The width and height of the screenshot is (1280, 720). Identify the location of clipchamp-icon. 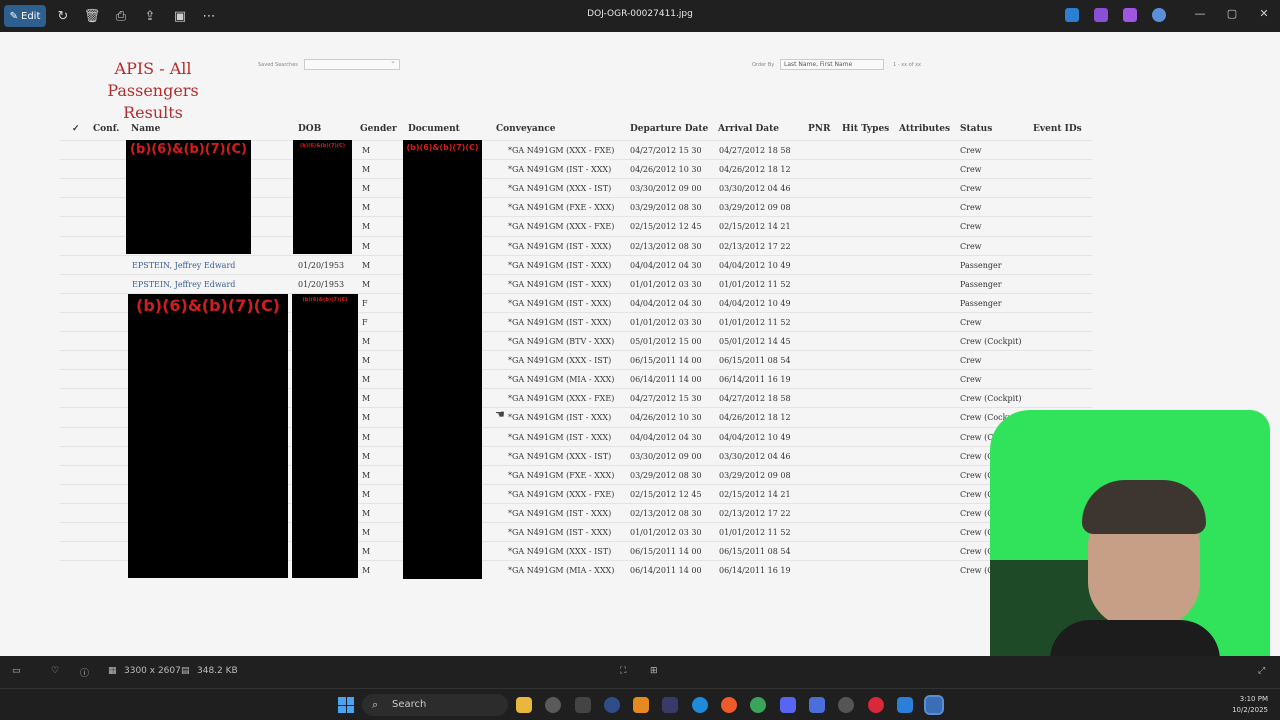
(1130, 15).